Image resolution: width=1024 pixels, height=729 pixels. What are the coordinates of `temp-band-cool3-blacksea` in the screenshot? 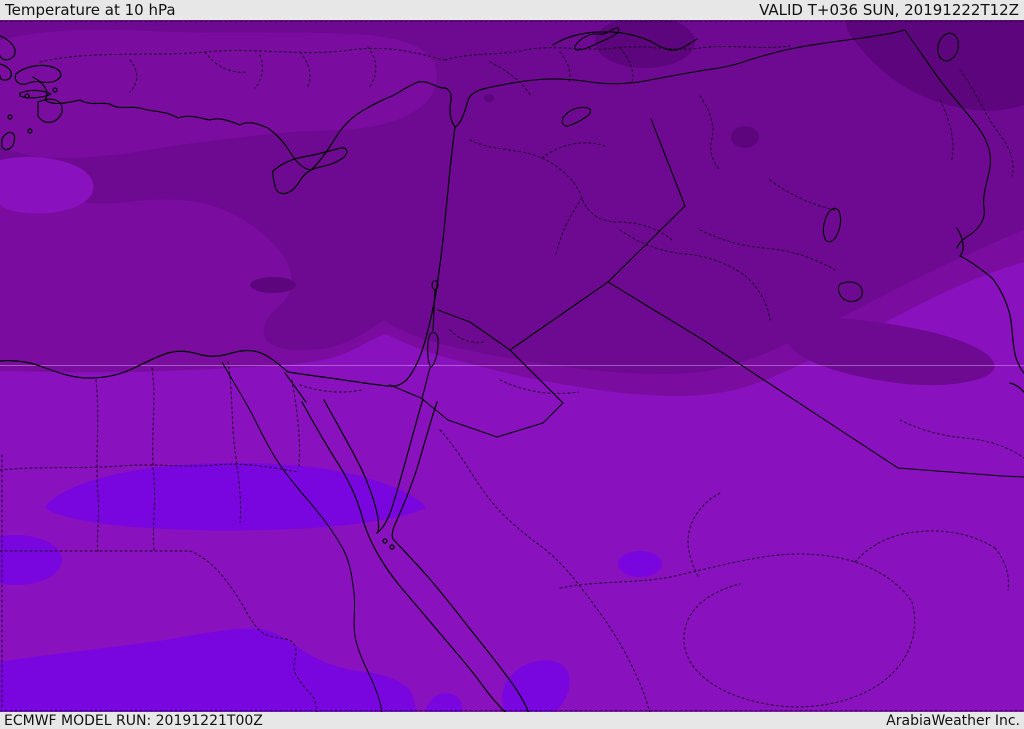 It's located at (645, 42).